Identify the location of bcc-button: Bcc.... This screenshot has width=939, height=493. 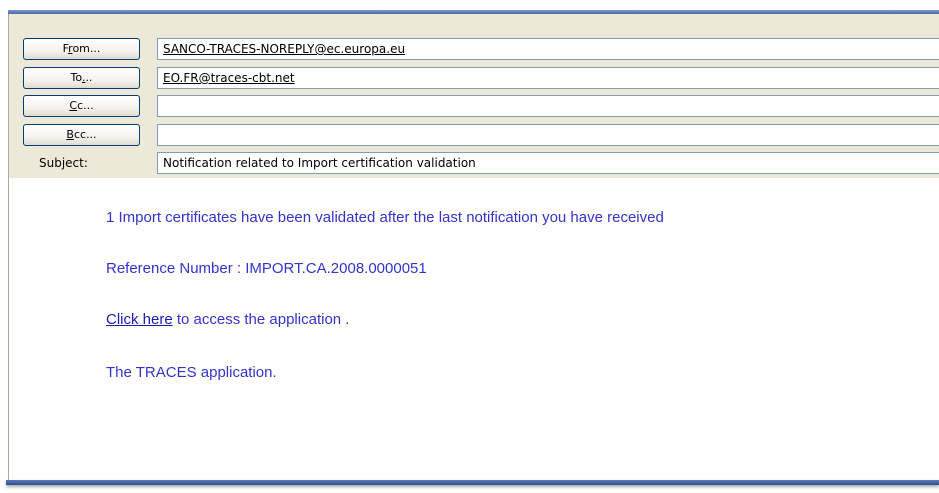
(81, 135).